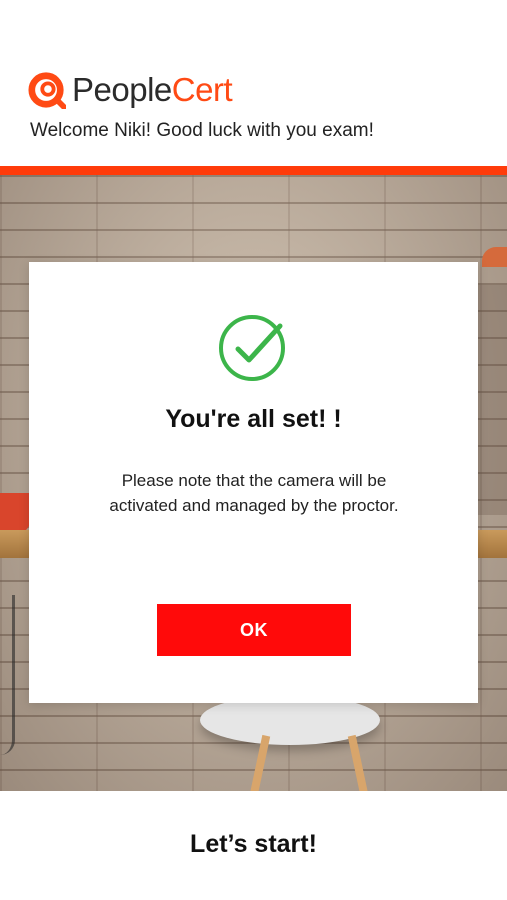  What do you see at coordinates (492, 400) in the screenshot?
I see `shelf-decoration` at bounding box center [492, 400].